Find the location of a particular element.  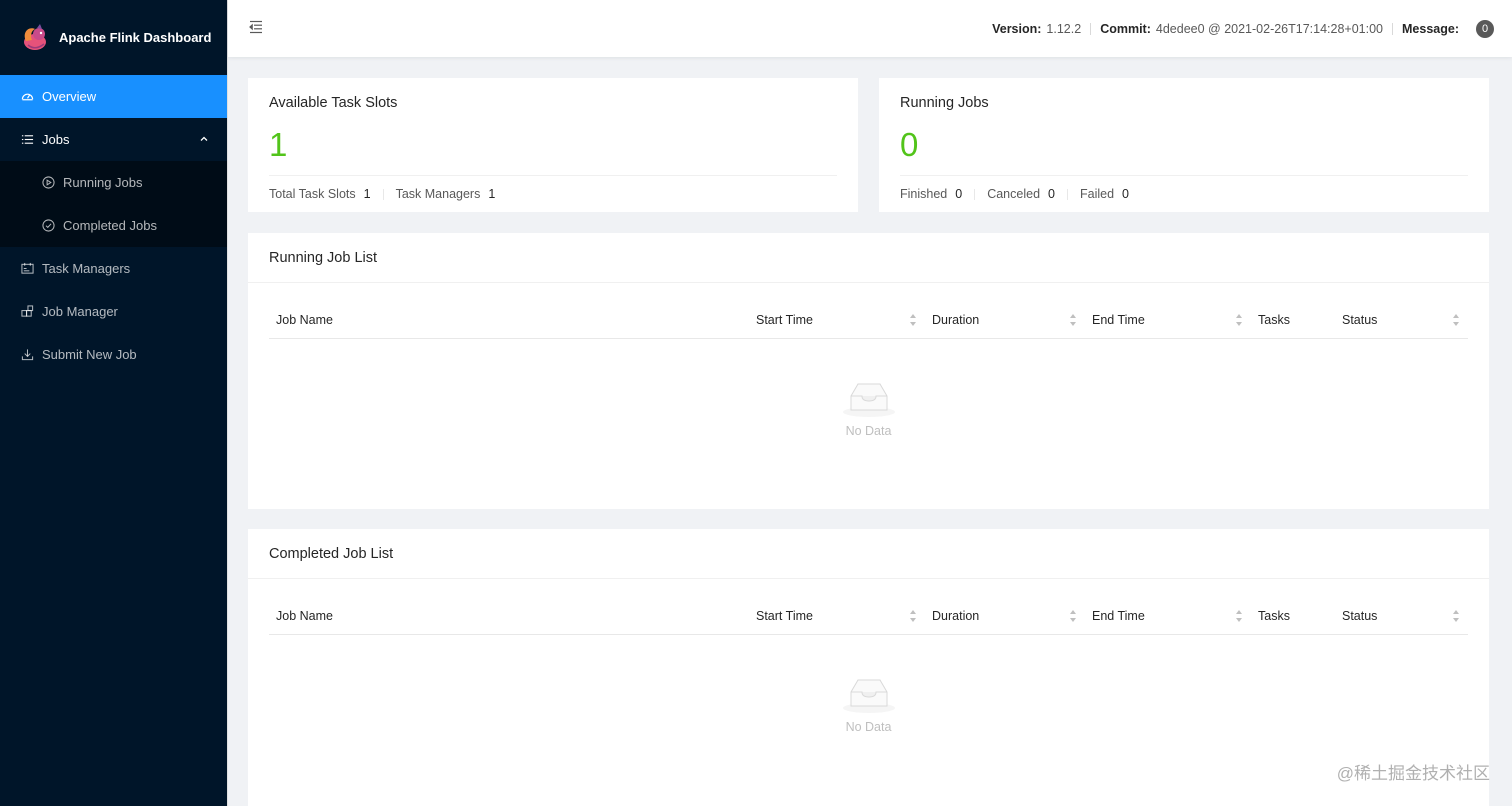

message-badge: 0 is located at coordinates (1485, 28).